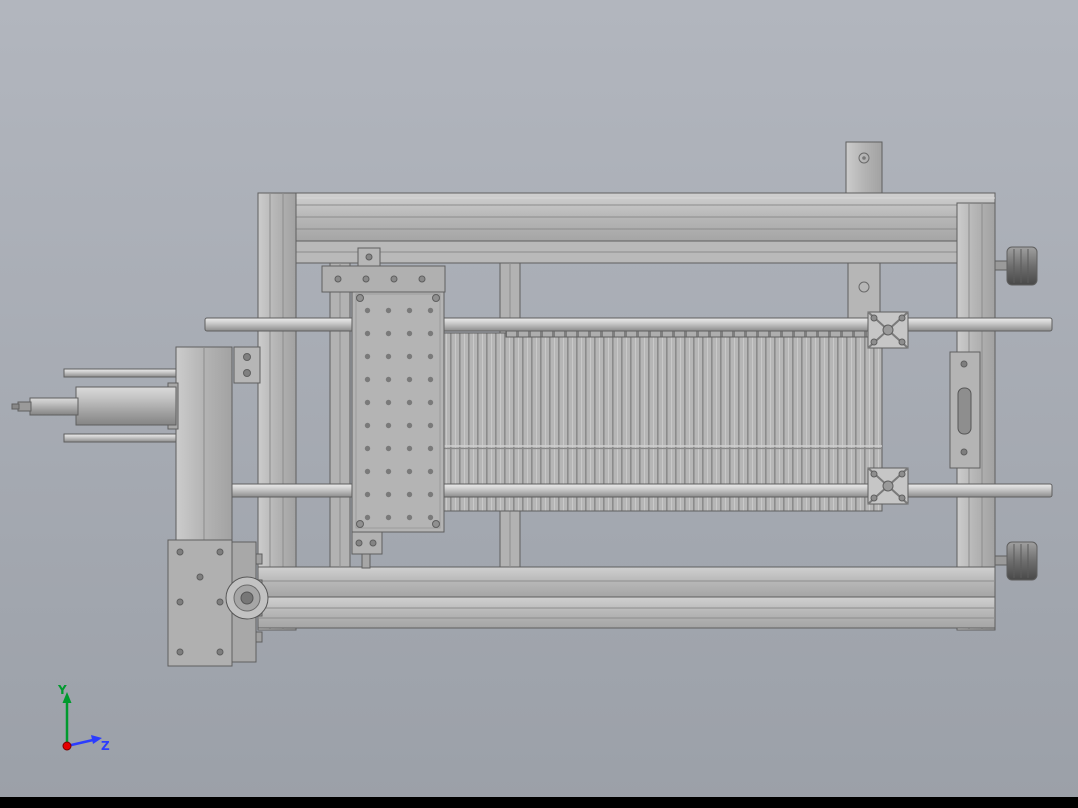 This screenshot has width=1078, height=808. I want to click on piston-rod, so click(54, 406).